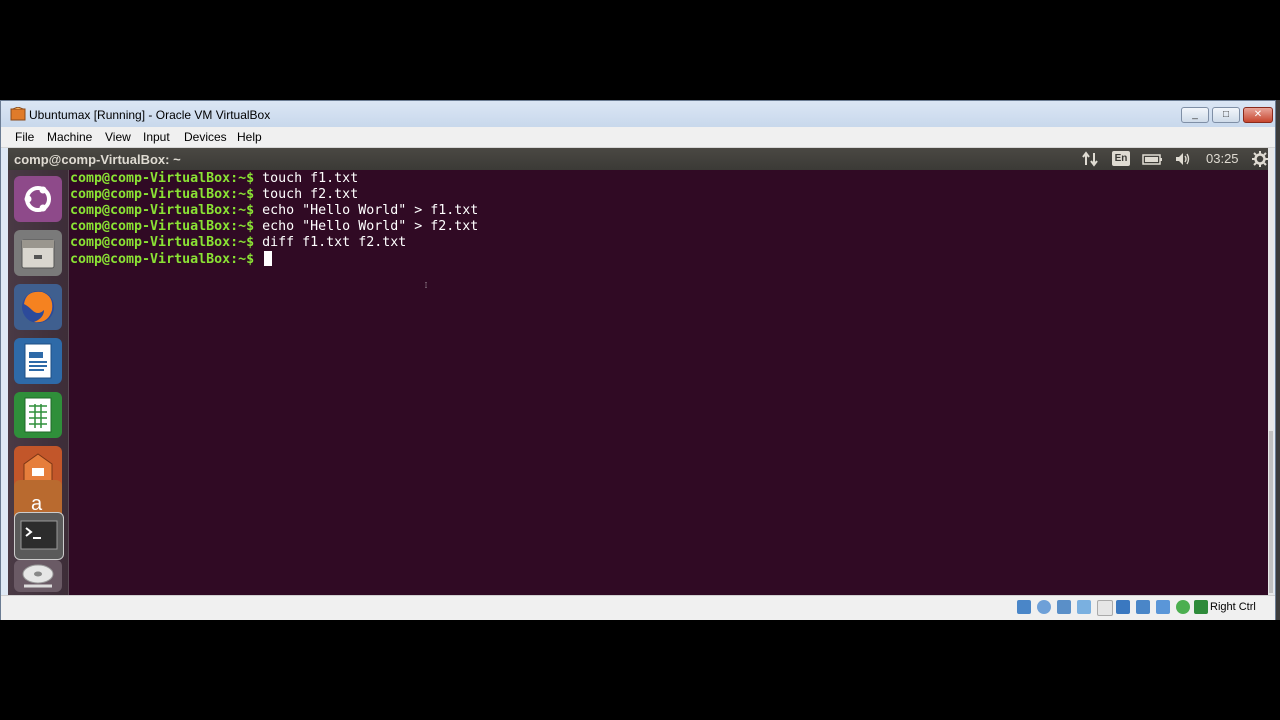  I want to click on audio-icon, so click(1064, 607).